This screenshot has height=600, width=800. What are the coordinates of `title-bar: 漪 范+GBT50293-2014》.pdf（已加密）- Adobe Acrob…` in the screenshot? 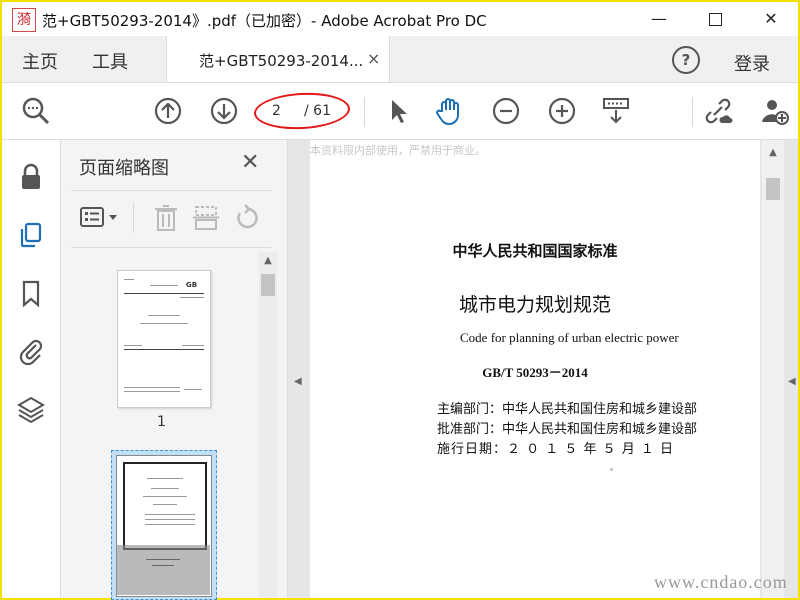 It's located at (400, 19).